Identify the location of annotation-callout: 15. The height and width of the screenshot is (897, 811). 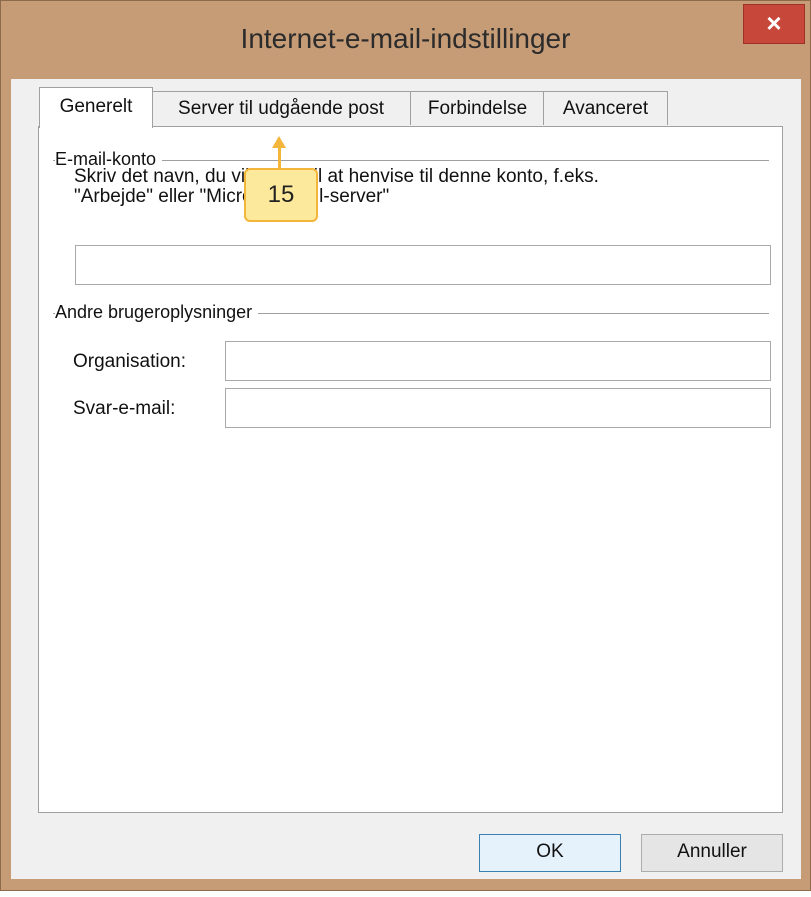
(281, 195).